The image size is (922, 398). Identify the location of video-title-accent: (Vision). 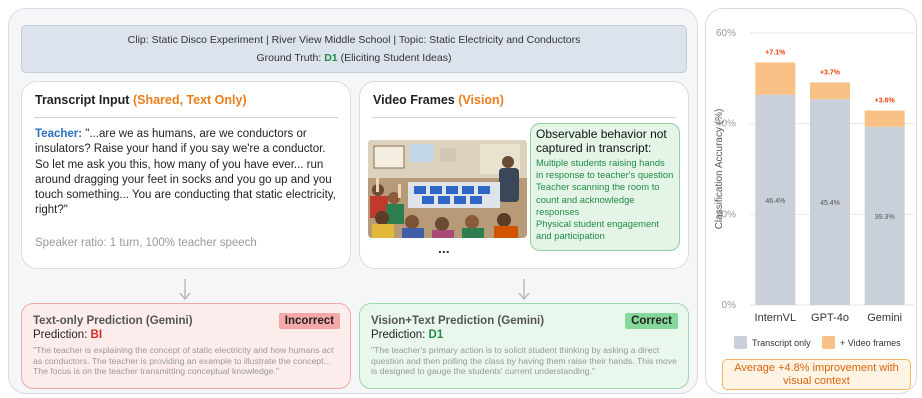
(481, 100).